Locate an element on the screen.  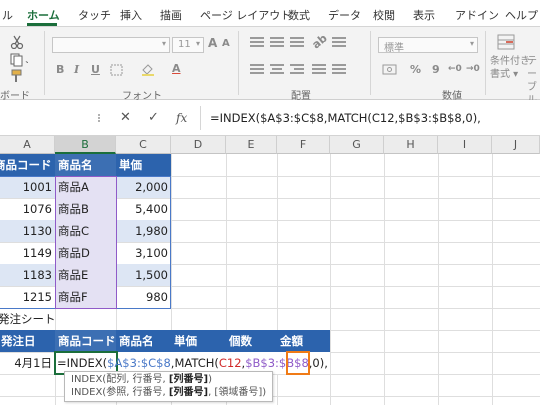
tab-touch: タッチ is located at coordinates (94, 15).